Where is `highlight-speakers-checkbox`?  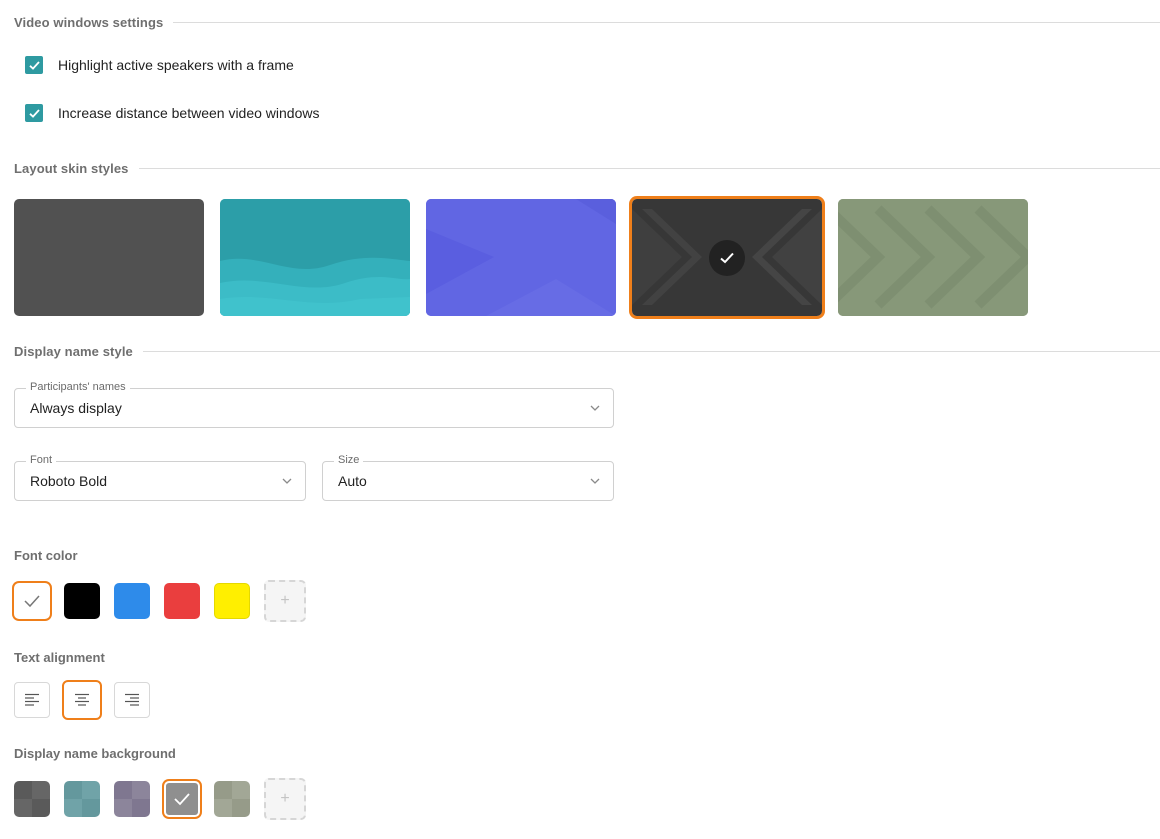 highlight-speakers-checkbox is located at coordinates (34, 65).